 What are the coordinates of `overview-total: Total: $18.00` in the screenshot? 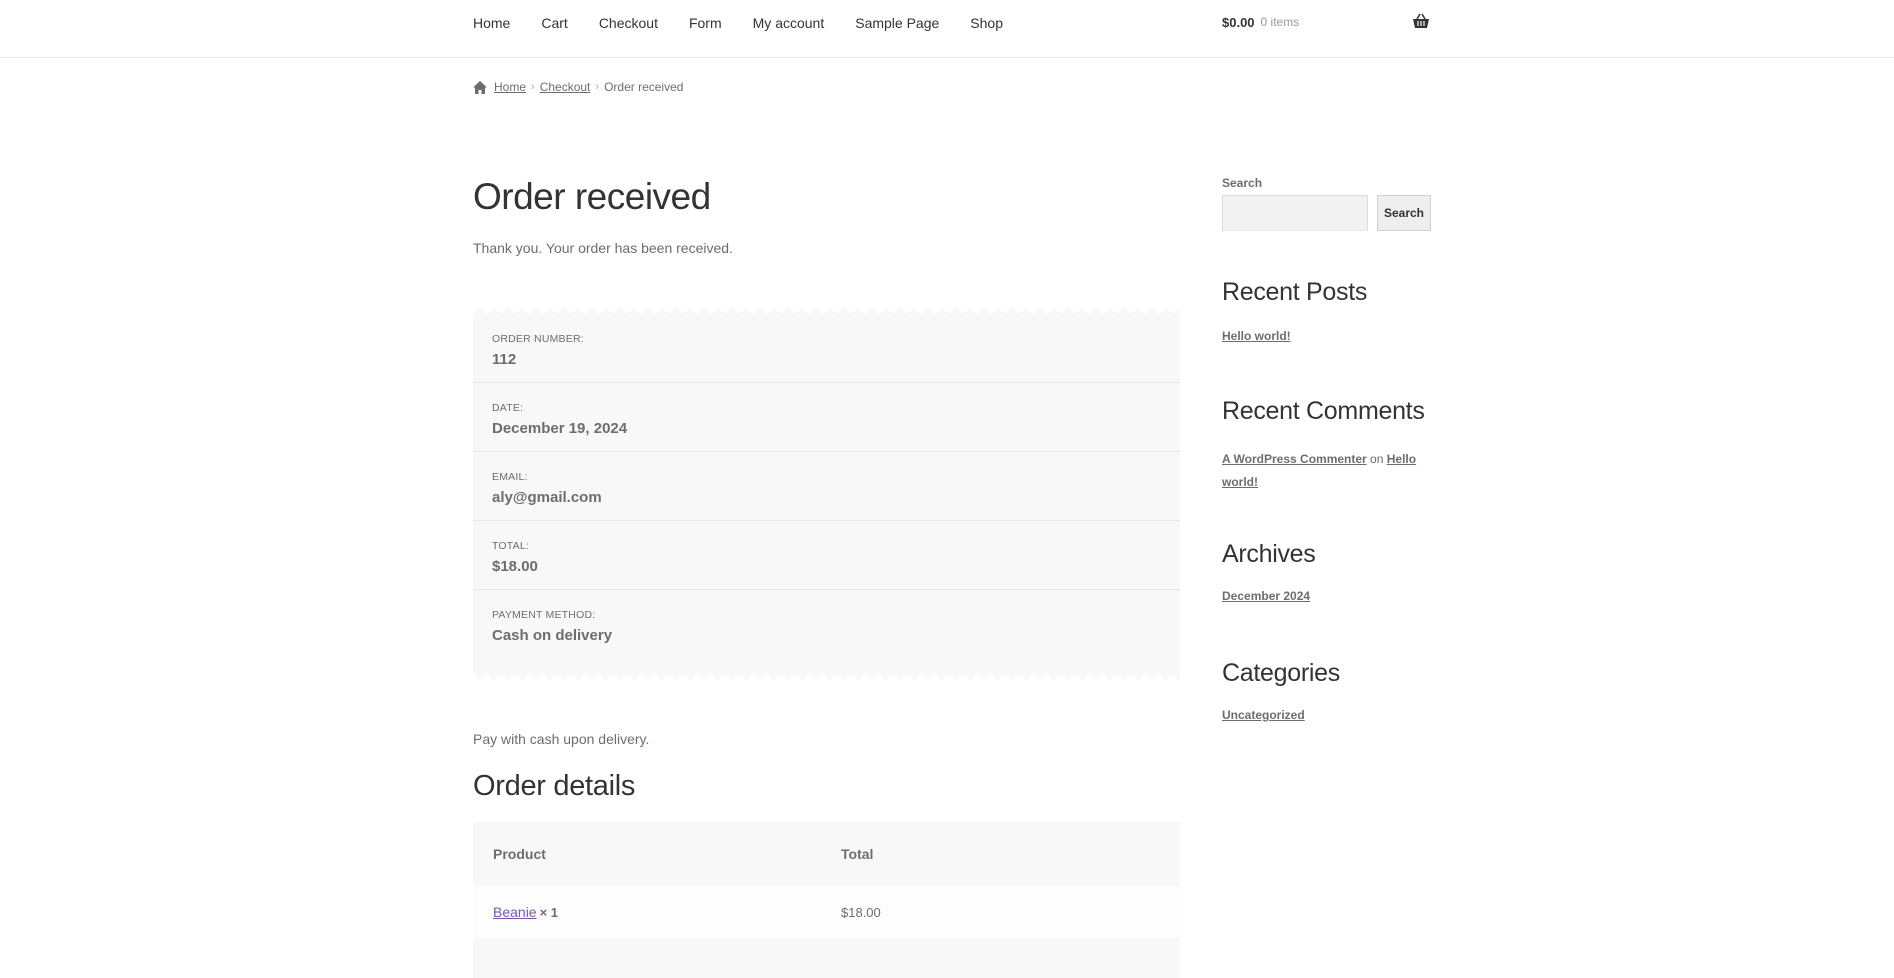 It's located at (826, 555).